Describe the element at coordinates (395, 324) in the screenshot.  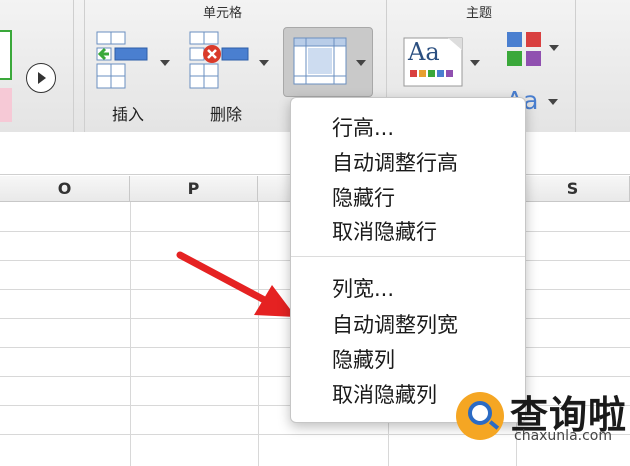
I see `menu-item-autofit-column-width: 自动调整列宽` at that location.